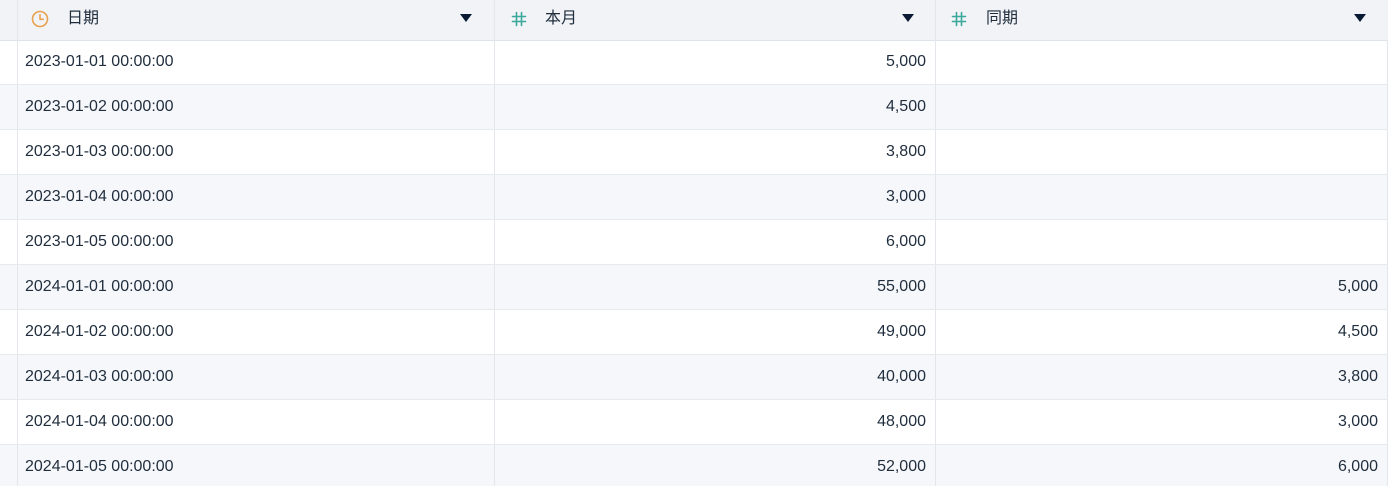 Image resolution: width=1399 pixels, height=489 pixels. Describe the element at coordinates (256, 465) in the screenshot. I see `date-cell: 2024-01-05 00:00:00` at that location.